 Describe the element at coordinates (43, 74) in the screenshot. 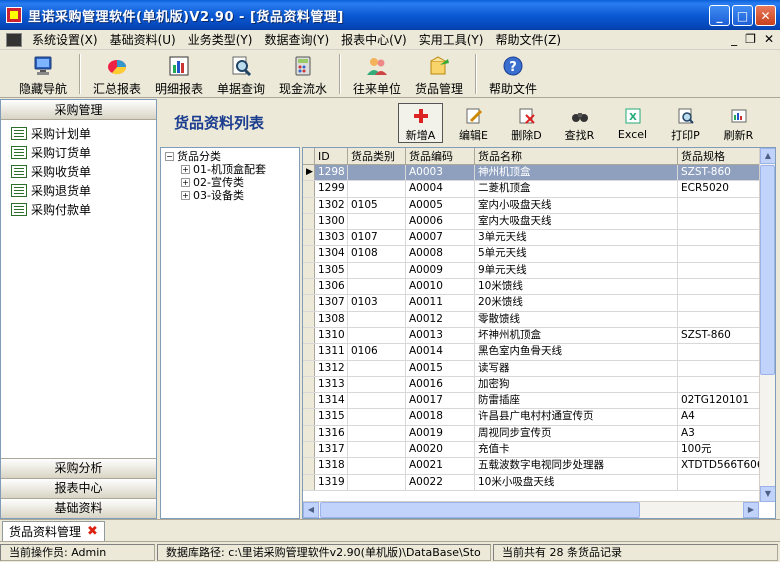

I see `hide-nav-button: 隐藏导航` at that location.